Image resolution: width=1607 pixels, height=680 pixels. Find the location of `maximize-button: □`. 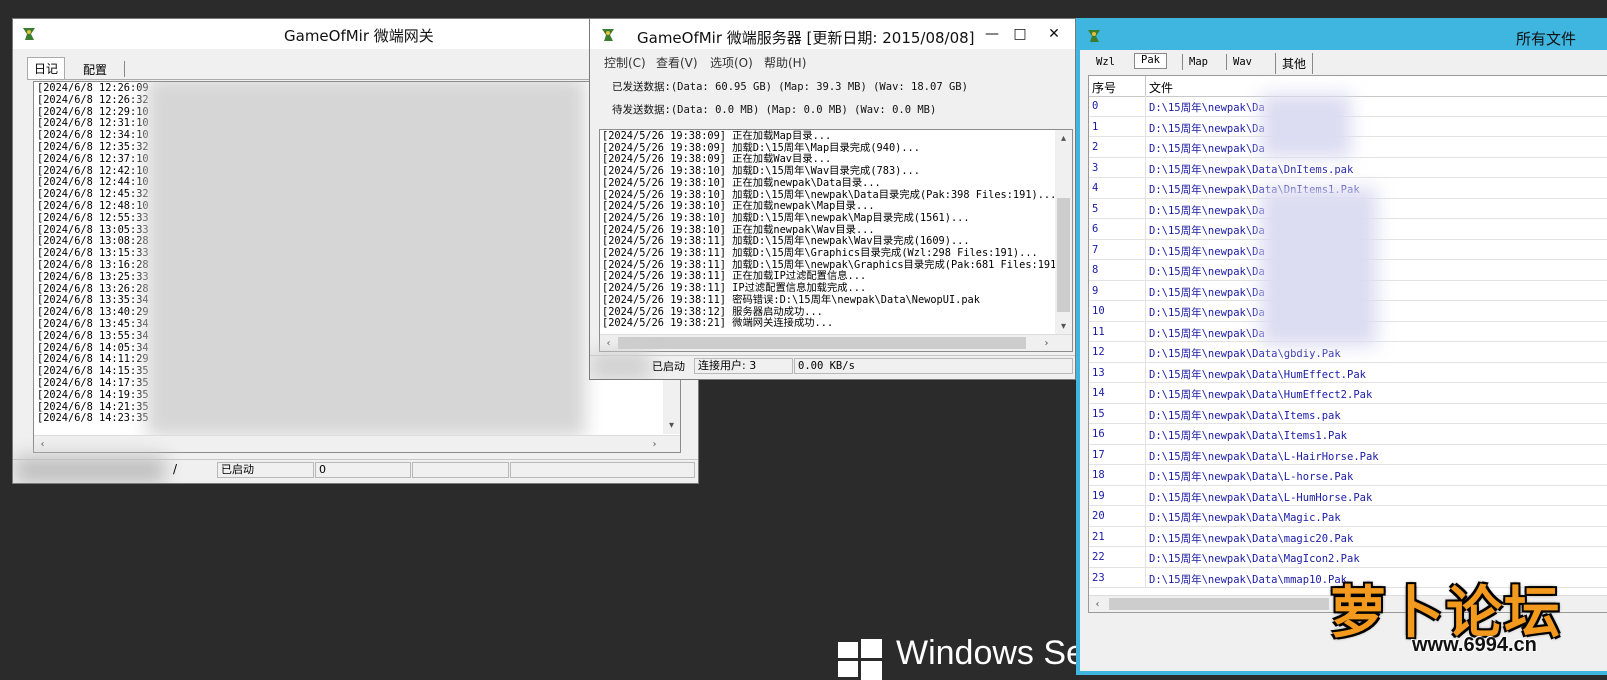

maximize-button: □ is located at coordinates (1020, 34).